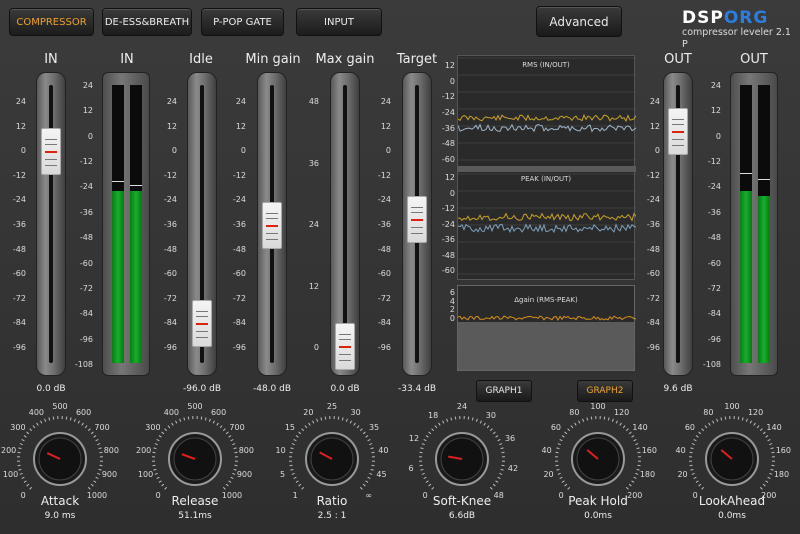 The height and width of the screenshot is (534, 800). Describe the element at coordinates (732, 501) in the screenshot. I see `knob-name: LookAhead` at that location.